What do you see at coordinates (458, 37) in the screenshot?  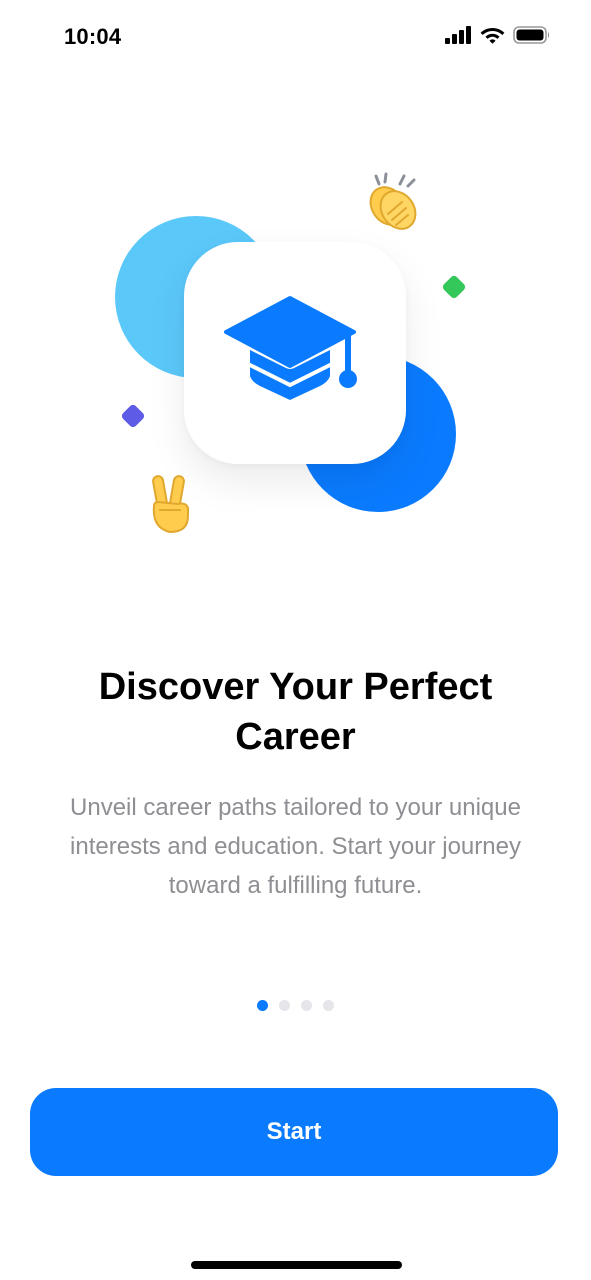 I see `cellular-signal-icon` at bounding box center [458, 37].